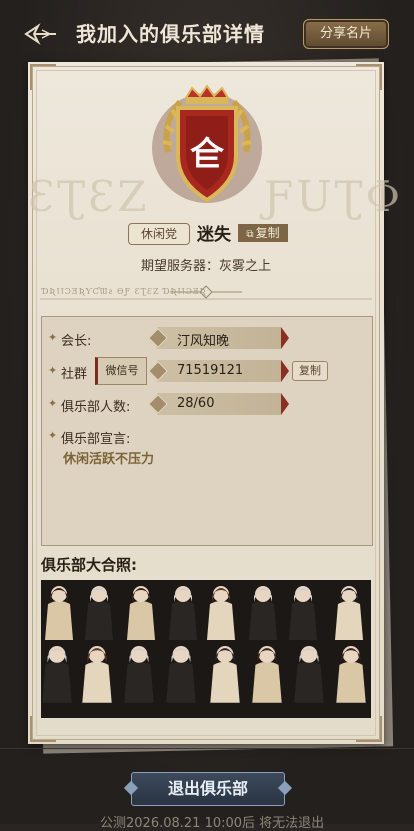  I want to click on back-button, so click(40, 34).